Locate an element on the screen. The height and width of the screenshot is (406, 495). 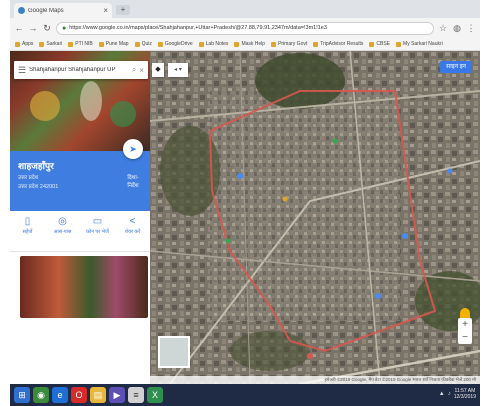
search-icon: ⌕ is located at coordinates (134, 70).